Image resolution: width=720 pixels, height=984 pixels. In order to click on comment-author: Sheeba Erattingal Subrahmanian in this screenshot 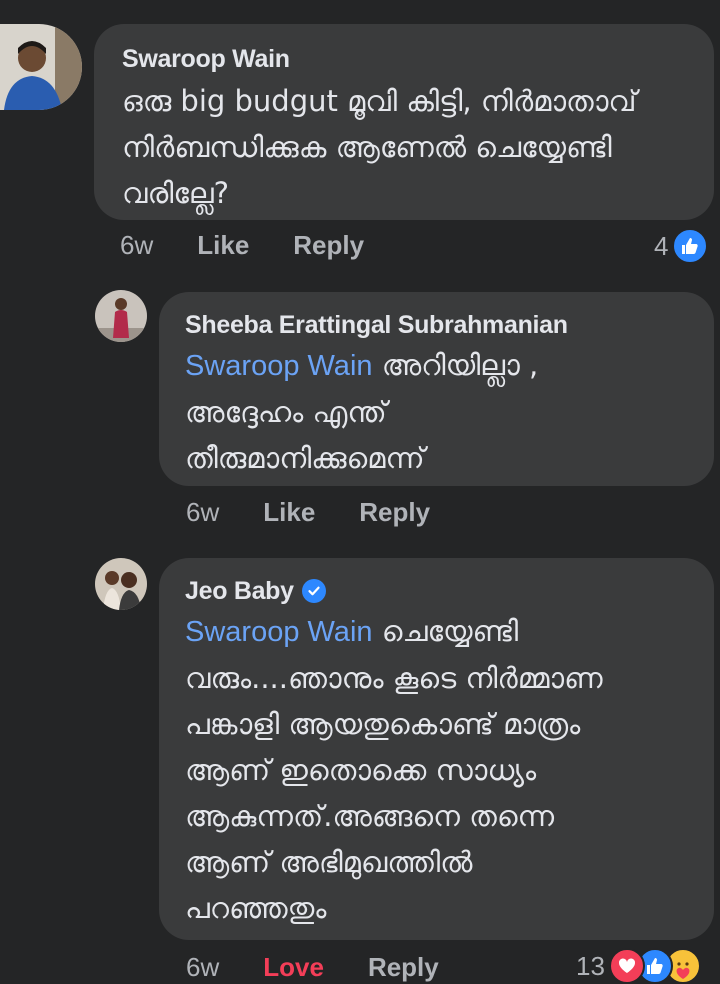, I will do `click(436, 325)`.